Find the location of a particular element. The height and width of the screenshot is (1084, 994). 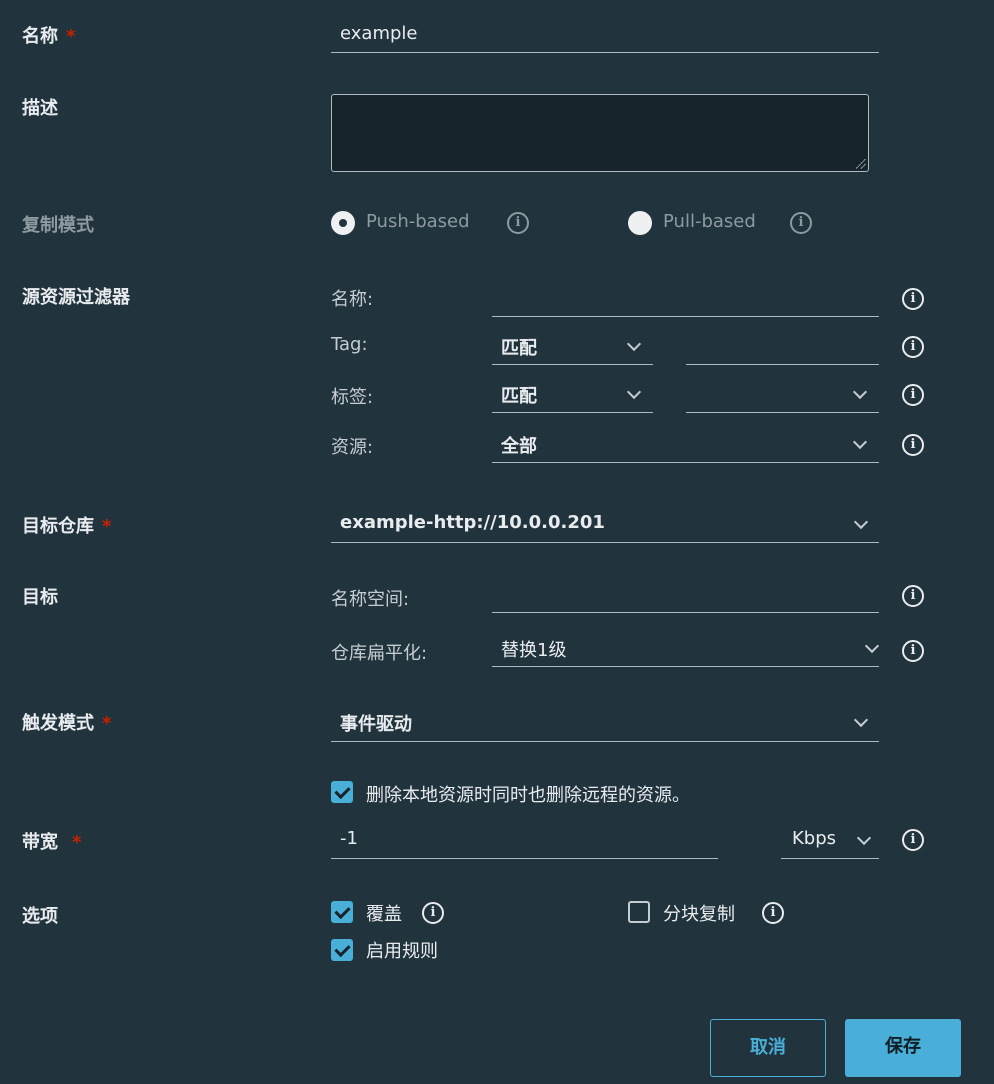

label-match-value: 匹配 is located at coordinates (519, 396).